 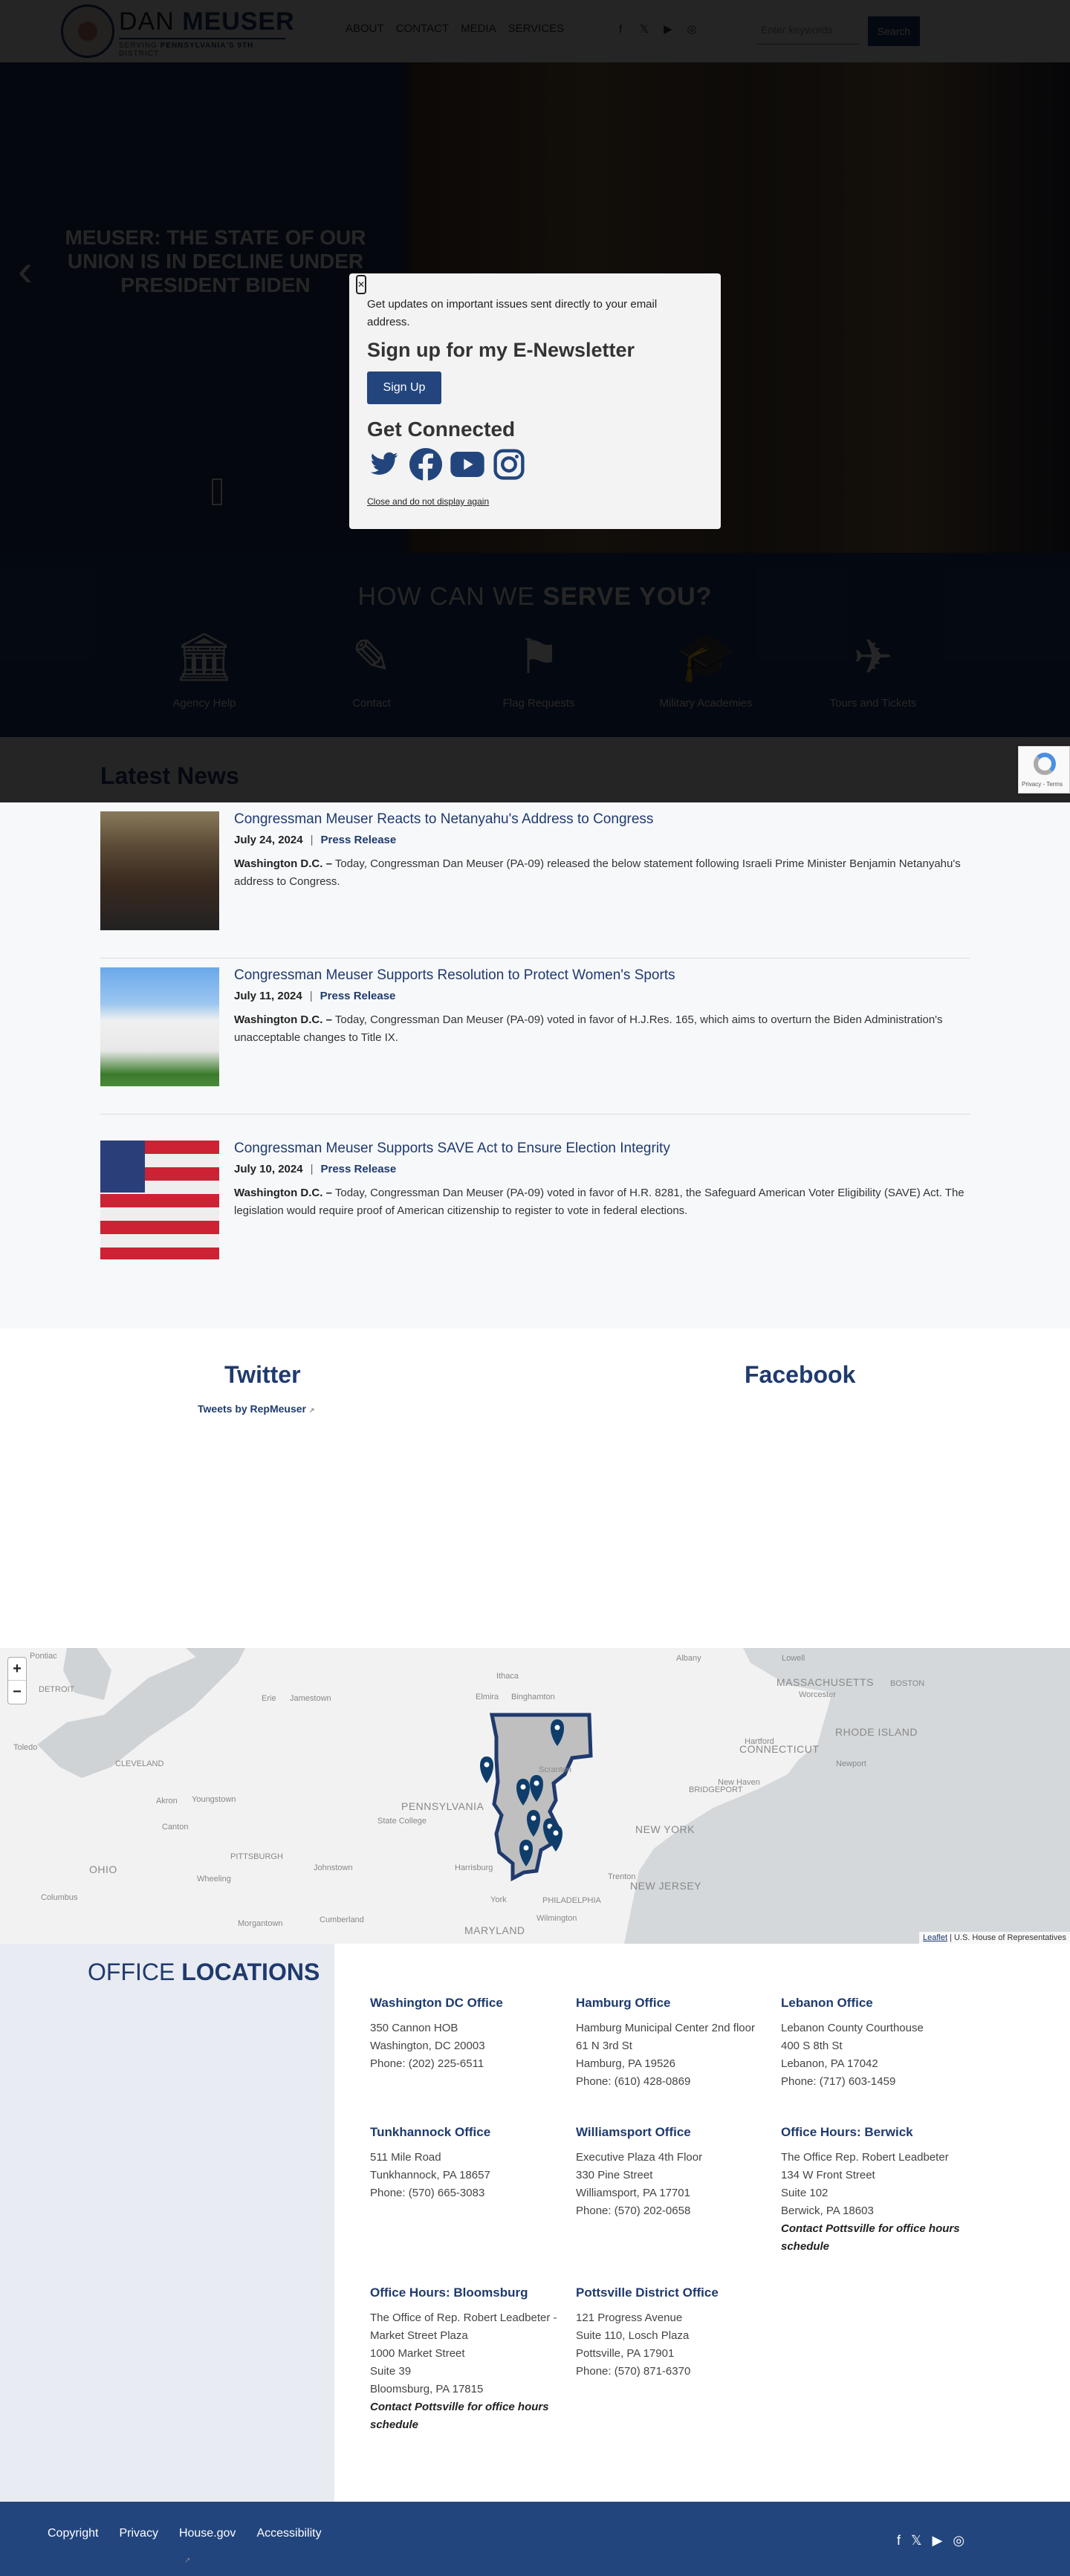 What do you see at coordinates (252, 1409) in the screenshot?
I see `twitter-link-text: Tweets by RepMeuser` at bounding box center [252, 1409].